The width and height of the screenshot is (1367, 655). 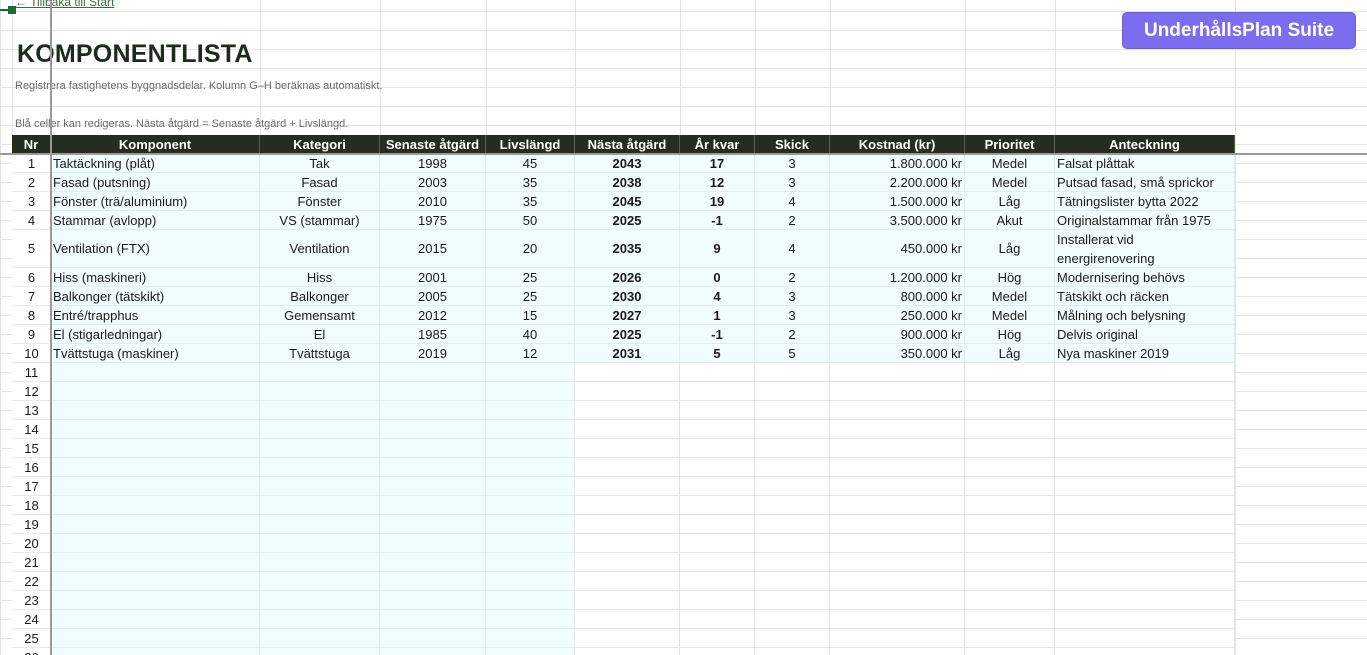 What do you see at coordinates (320, 220) in the screenshot?
I see `cell-kategori: VS (stammar)` at bounding box center [320, 220].